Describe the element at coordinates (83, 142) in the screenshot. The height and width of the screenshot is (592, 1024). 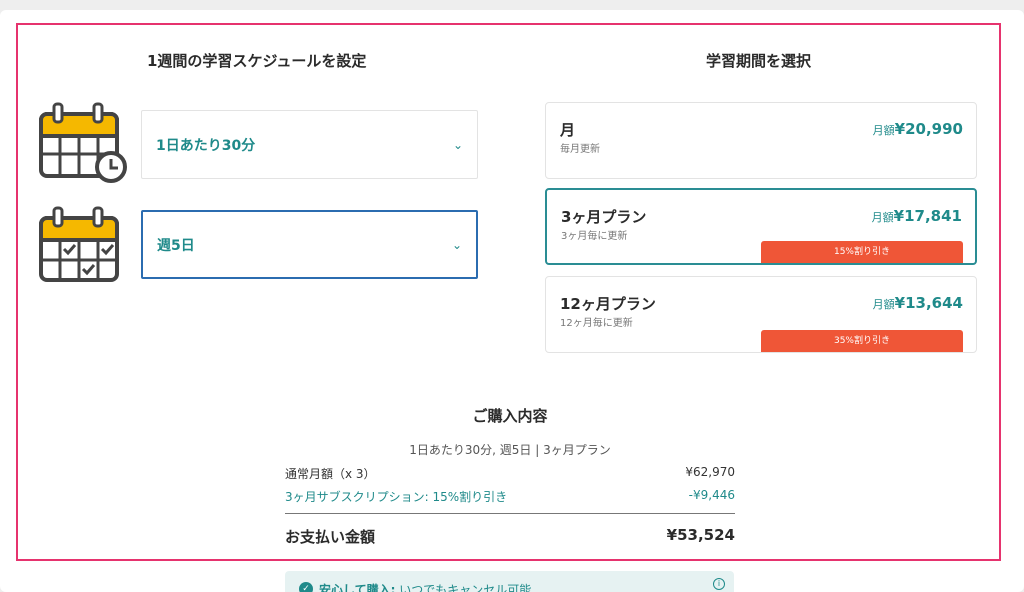
I see `calendar-clock-icon` at that location.